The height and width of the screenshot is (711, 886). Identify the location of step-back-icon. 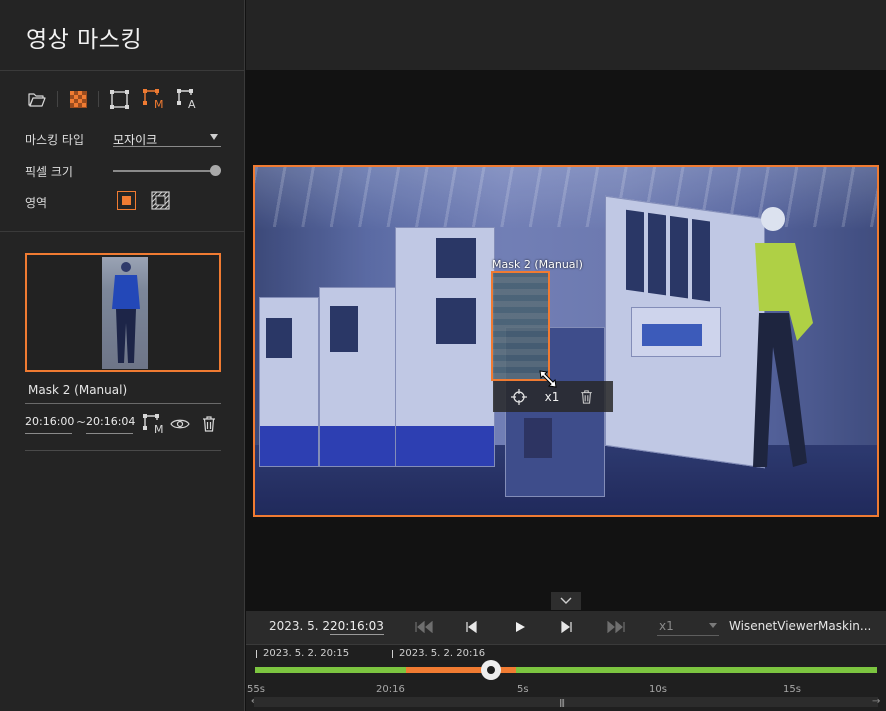
(471, 627).